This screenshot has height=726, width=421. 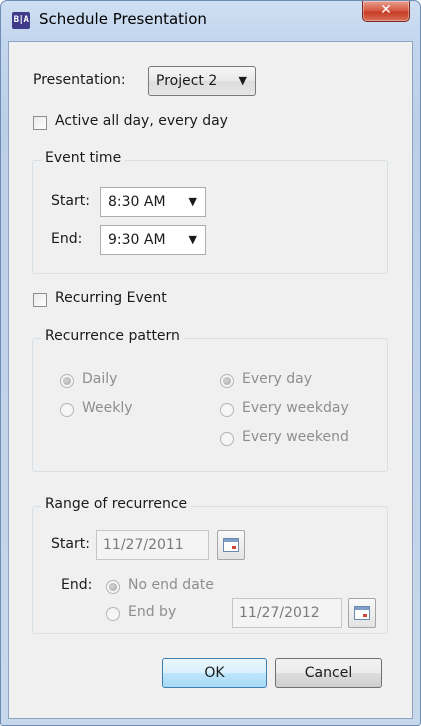 What do you see at coordinates (83, 158) in the screenshot?
I see `event-time-legend: Event time` at bounding box center [83, 158].